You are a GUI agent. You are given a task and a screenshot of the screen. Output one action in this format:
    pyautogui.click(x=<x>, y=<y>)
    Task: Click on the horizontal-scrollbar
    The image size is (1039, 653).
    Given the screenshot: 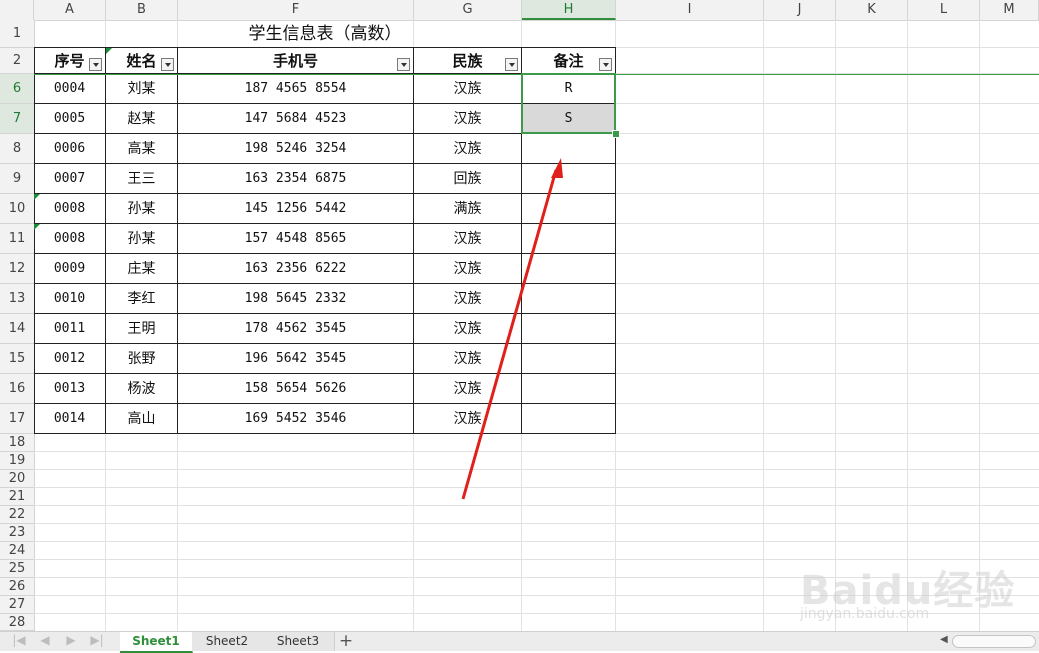 What is the action you would take?
    pyautogui.click(x=994, y=641)
    